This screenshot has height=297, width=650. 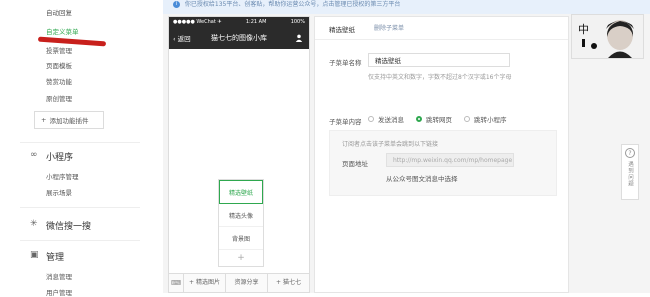 What do you see at coordinates (34, 255) in the screenshot?
I see `folder-icon: ▣` at bounding box center [34, 255].